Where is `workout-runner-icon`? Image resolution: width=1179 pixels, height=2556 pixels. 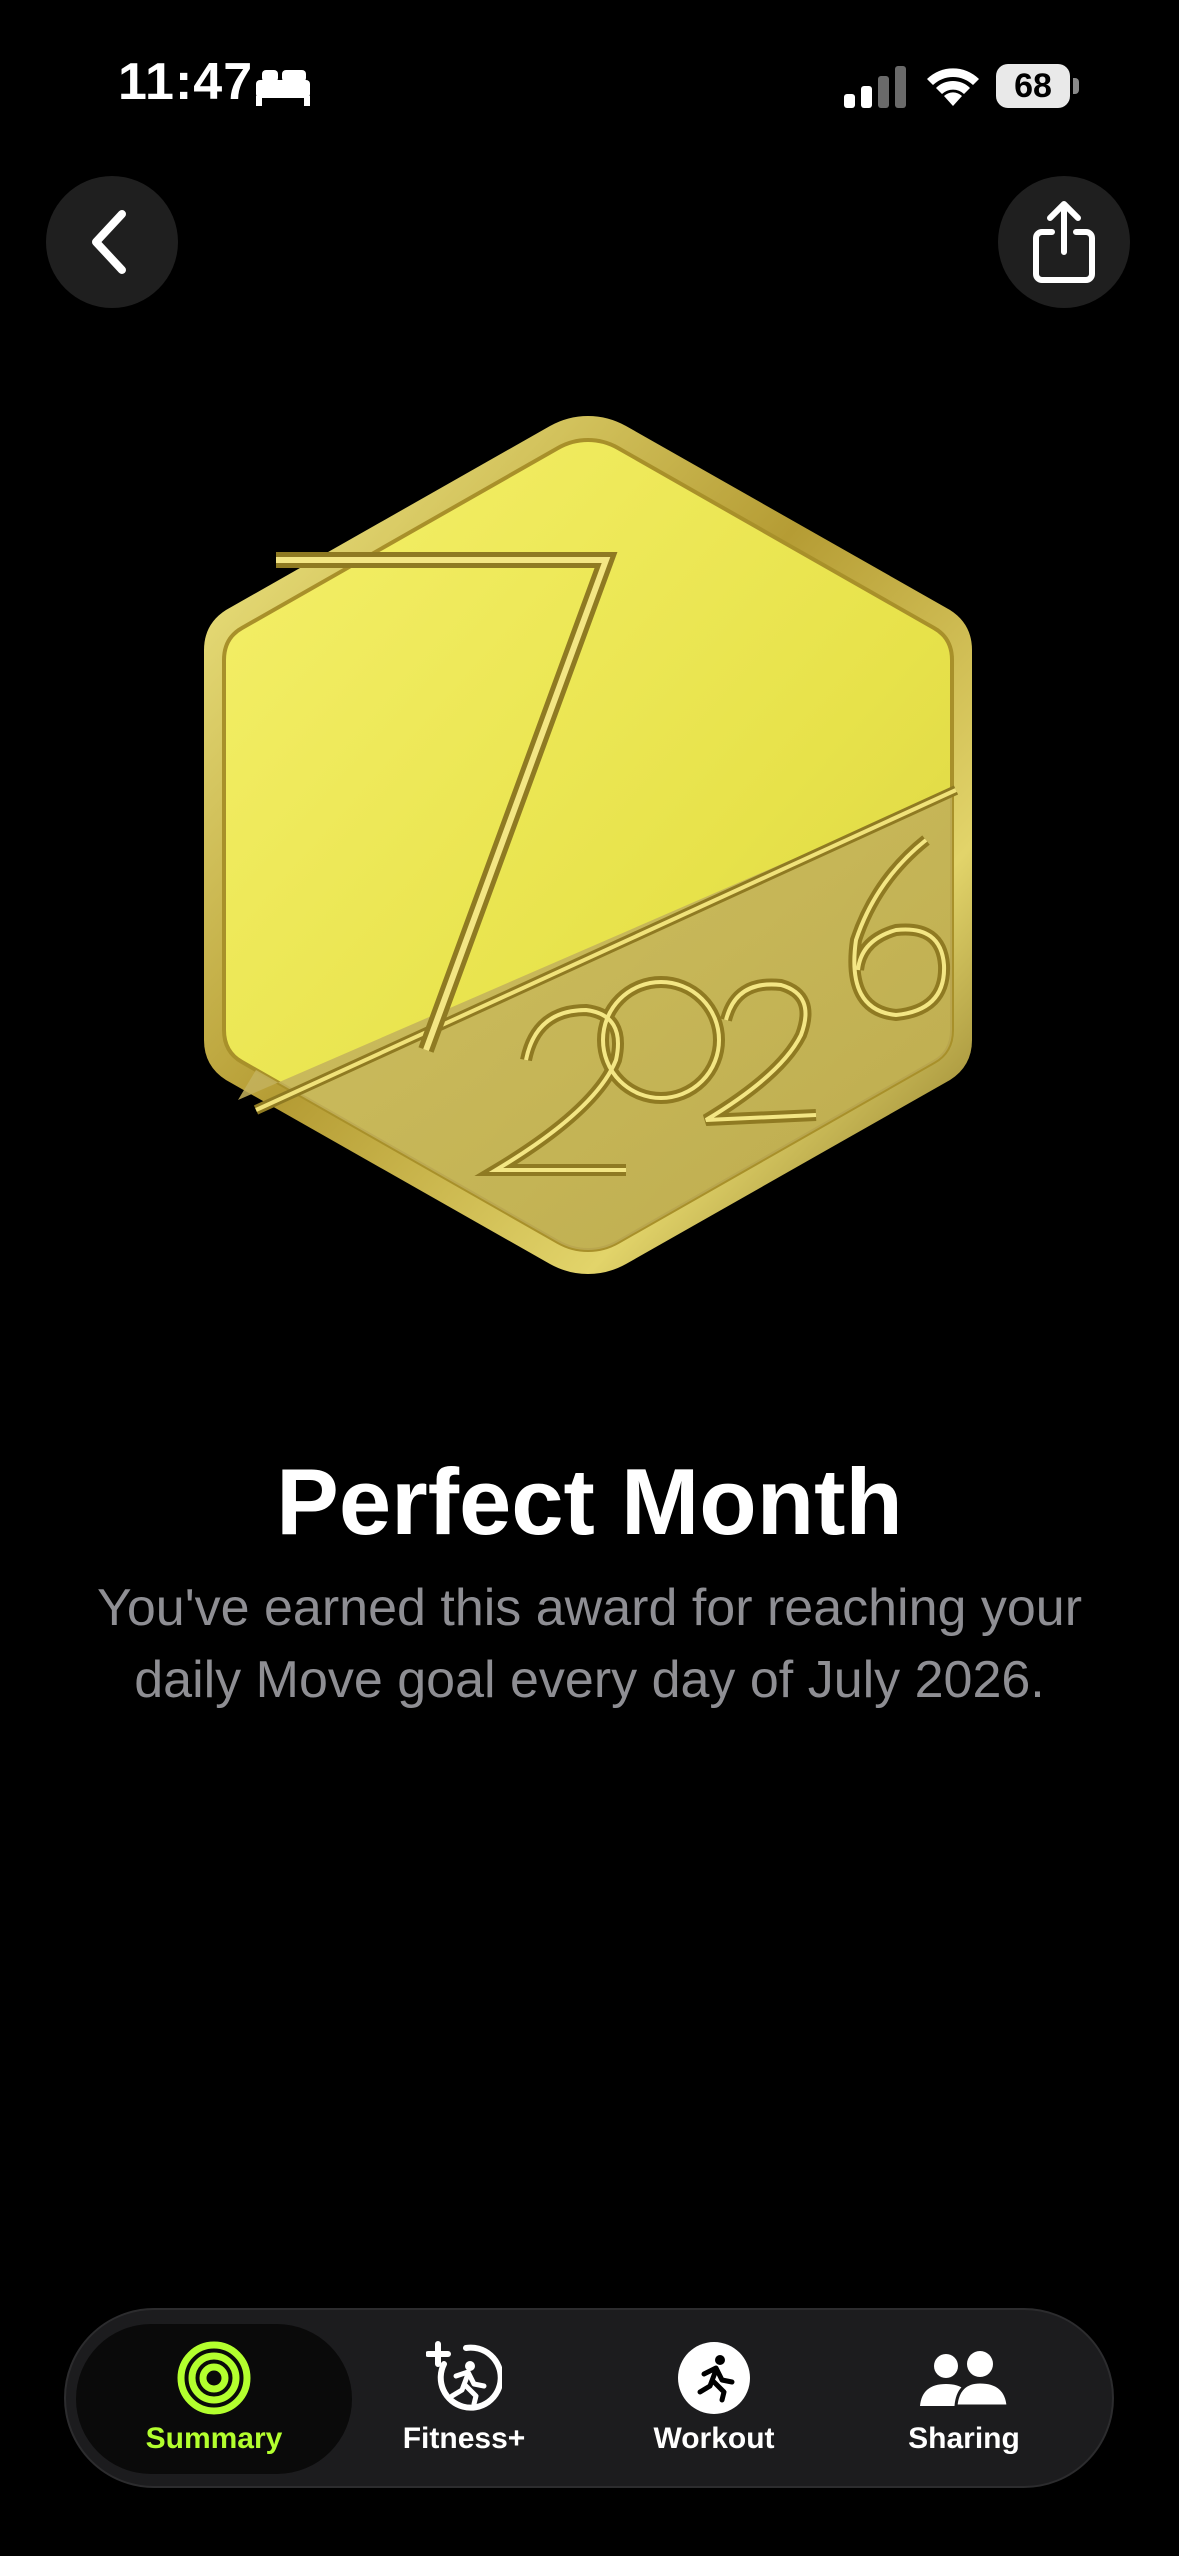
workout-runner-icon is located at coordinates (714, 2378).